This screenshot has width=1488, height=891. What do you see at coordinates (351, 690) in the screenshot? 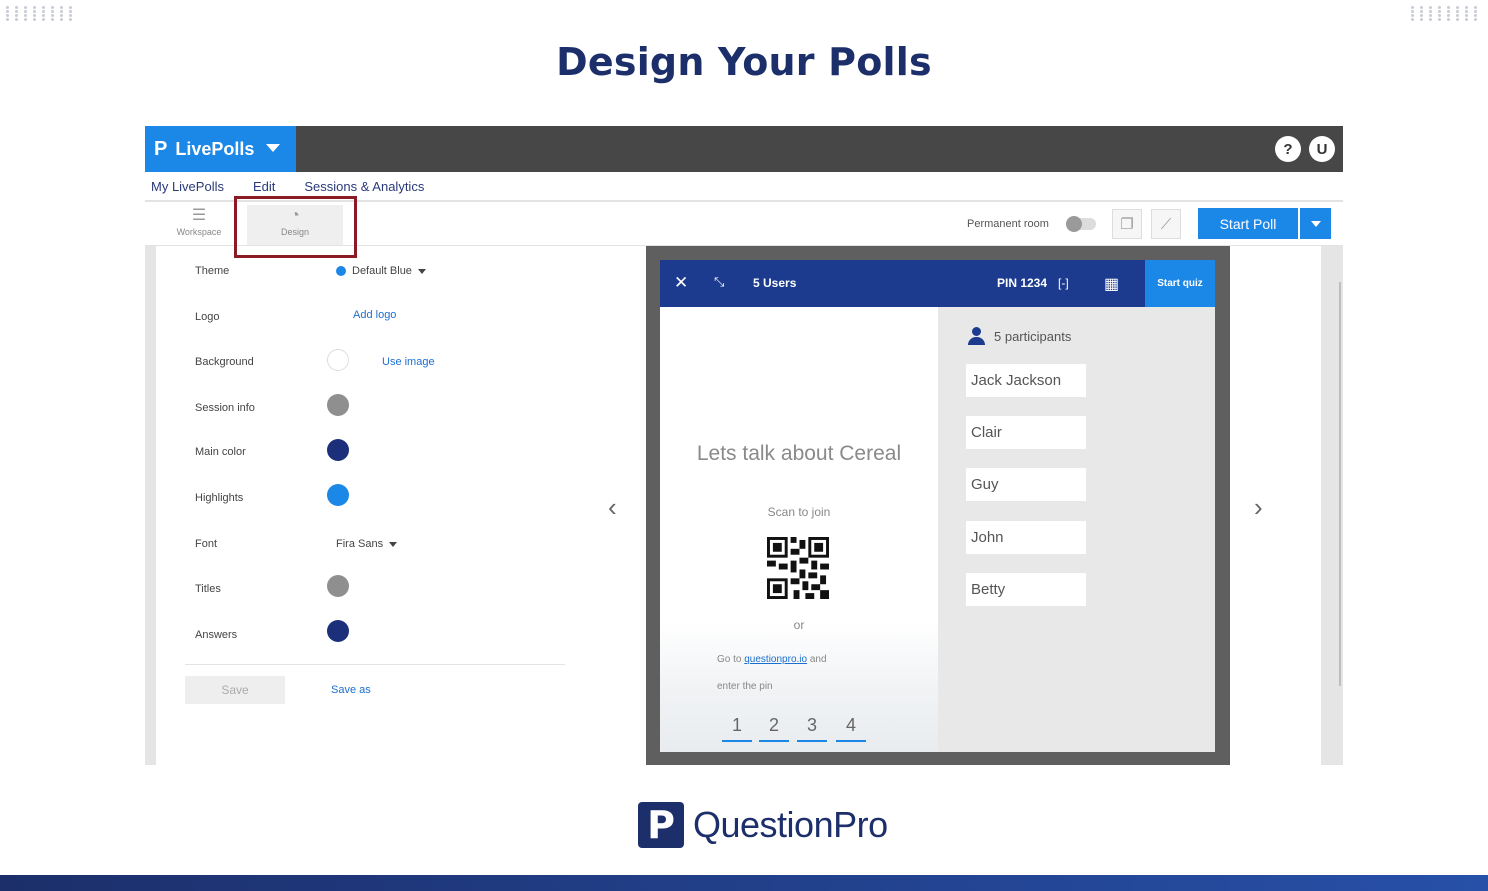
I see `save-as-link: Save as` at bounding box center [351, 690].